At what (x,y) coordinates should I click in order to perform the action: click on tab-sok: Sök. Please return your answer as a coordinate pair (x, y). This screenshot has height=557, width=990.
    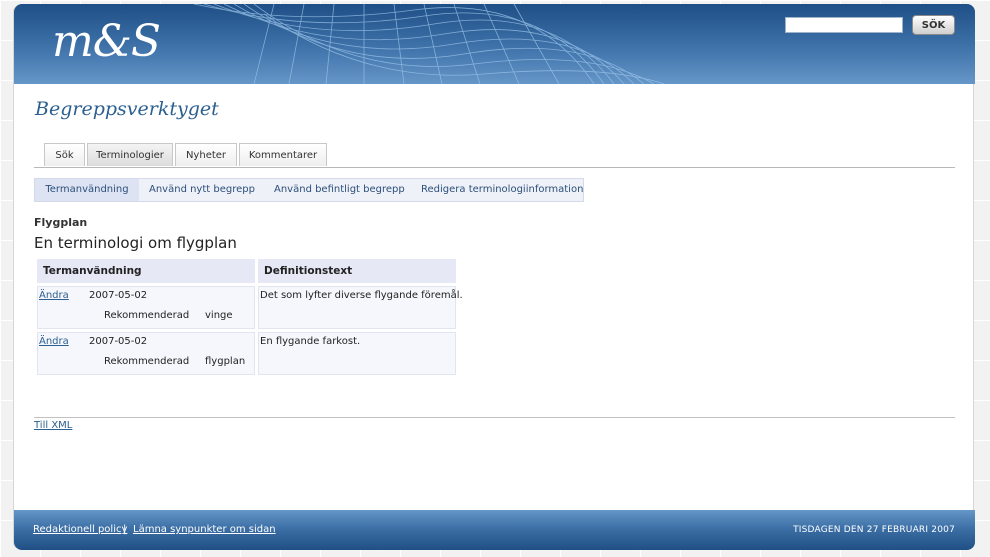
    Looking at the image, I should click on (64, 154).